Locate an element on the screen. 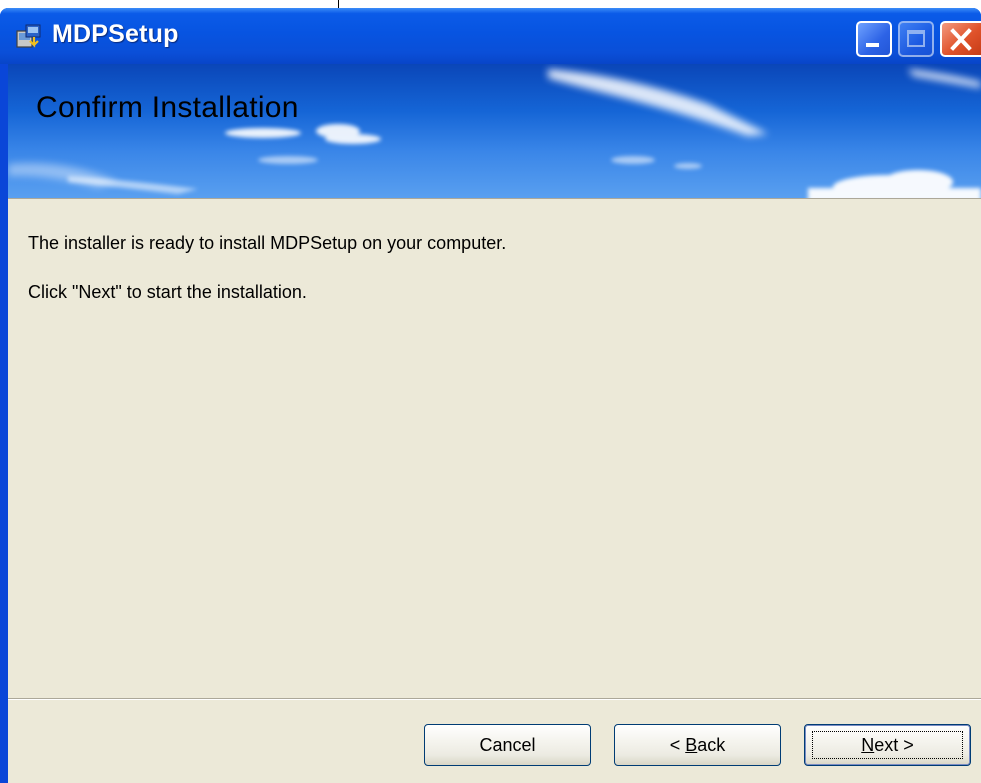  close-button is located at coordinates (960, 39).